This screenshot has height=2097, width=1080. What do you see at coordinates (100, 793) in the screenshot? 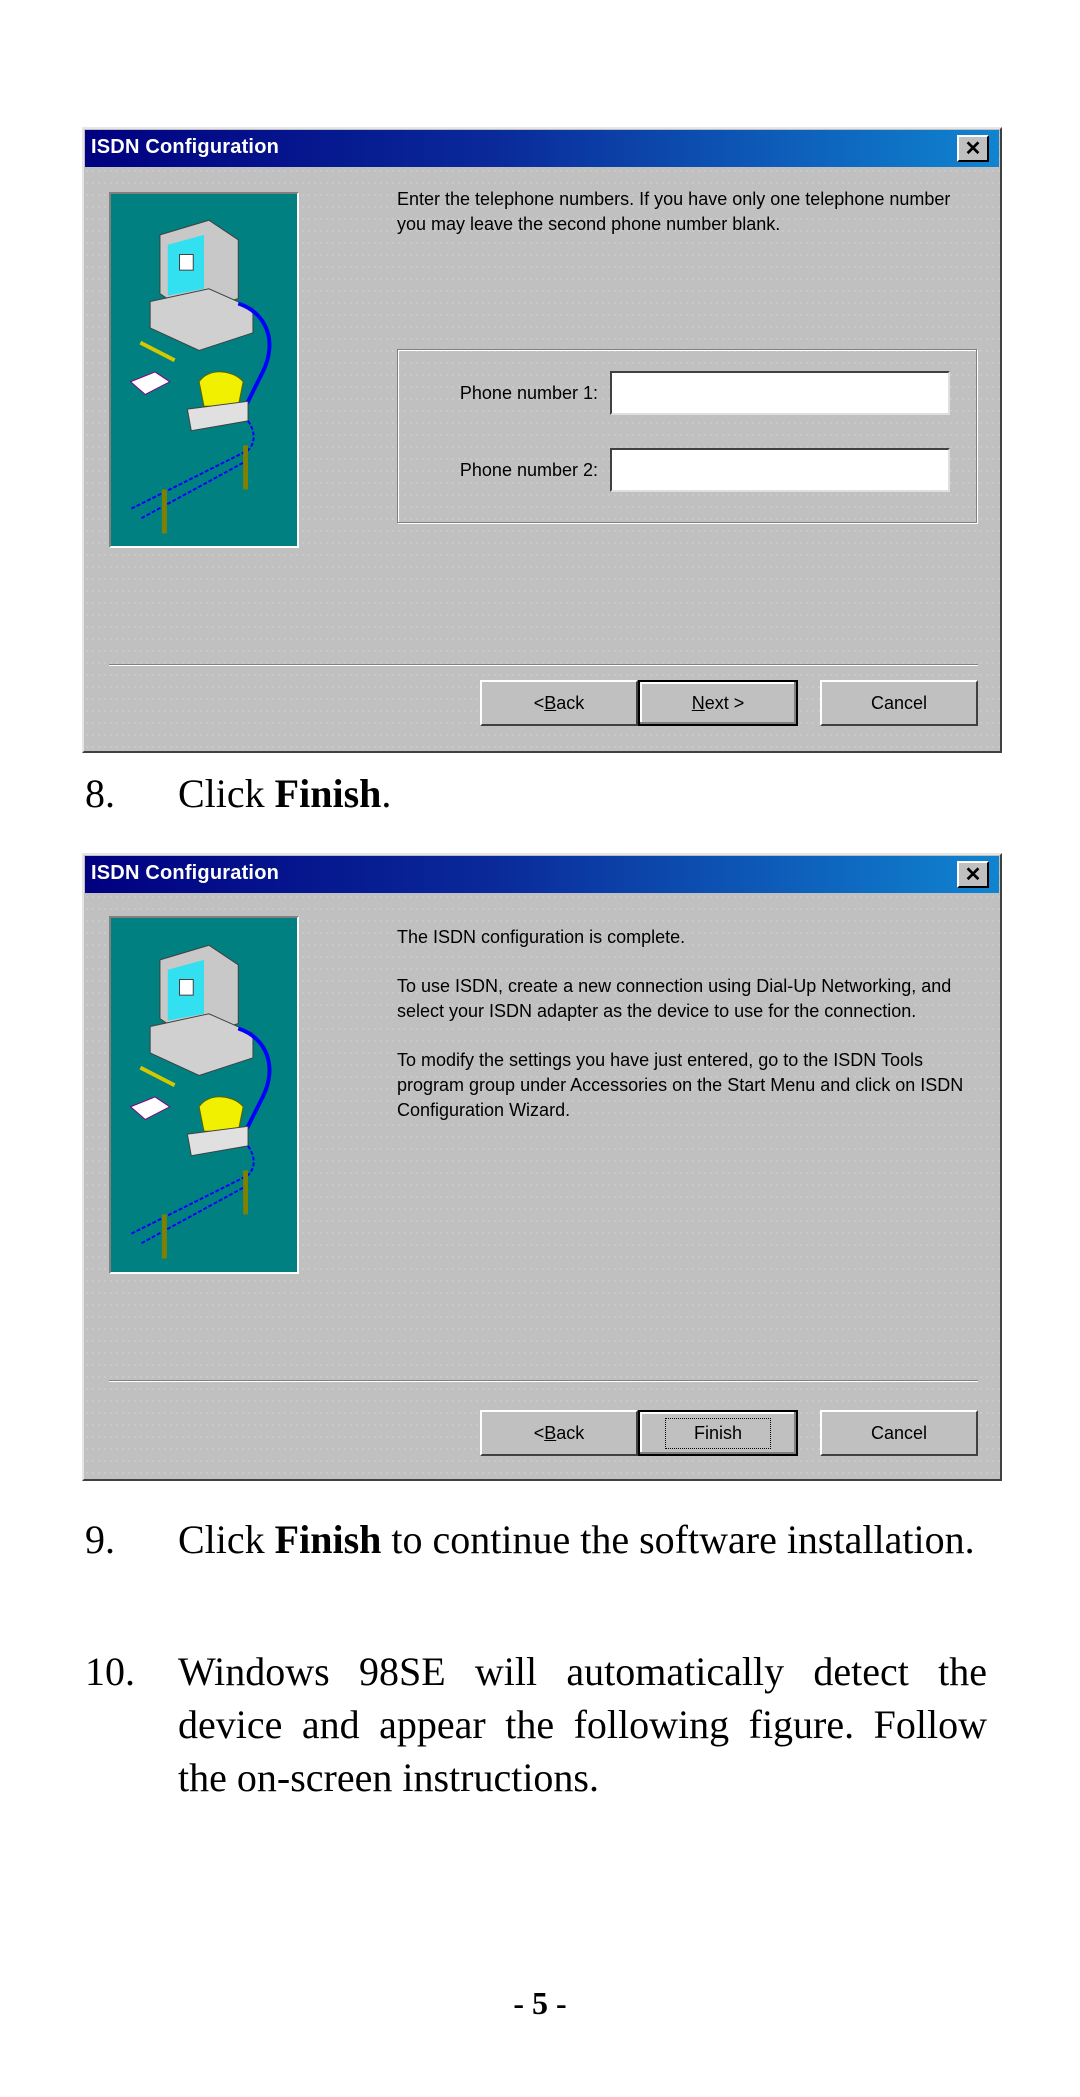
I see `step-number: 8.` at bounding box center [100, 793].